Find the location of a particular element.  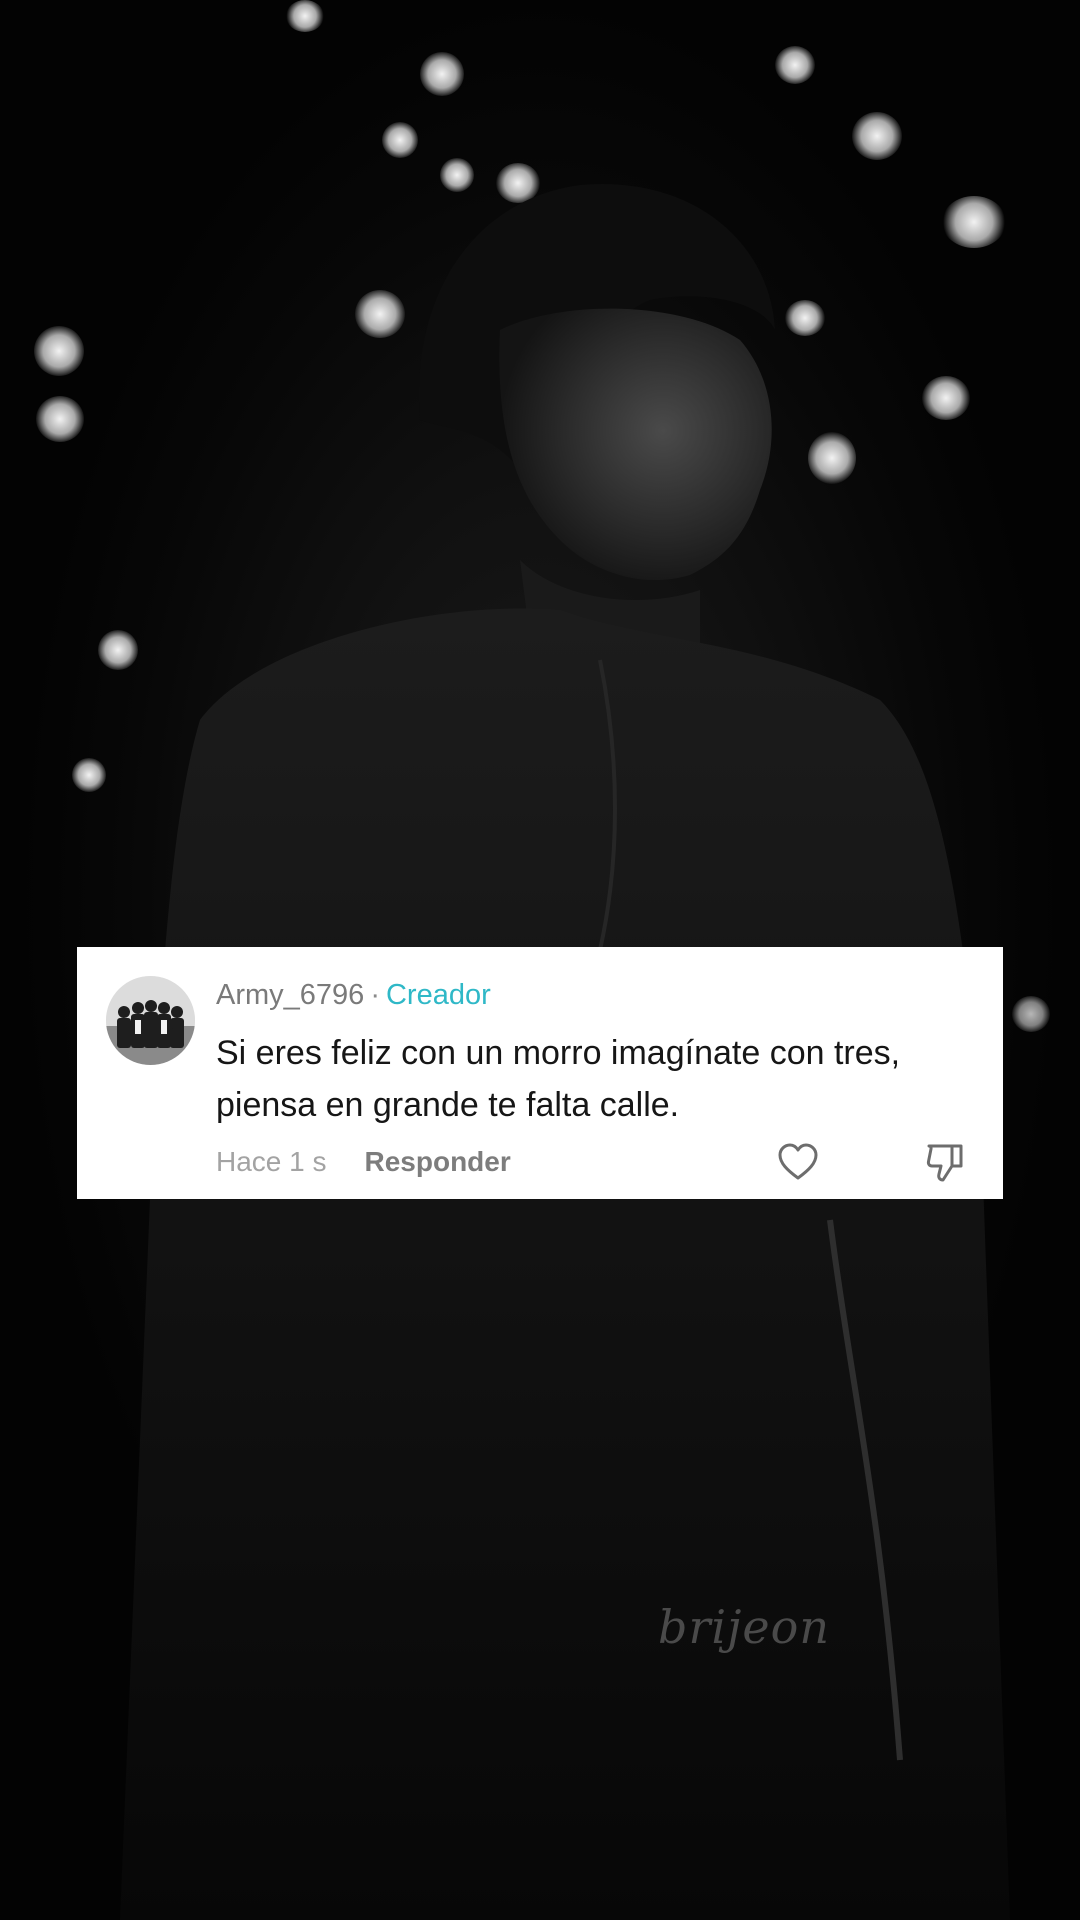

watermark-text: brijeon is located at coordinates (744, 1627).